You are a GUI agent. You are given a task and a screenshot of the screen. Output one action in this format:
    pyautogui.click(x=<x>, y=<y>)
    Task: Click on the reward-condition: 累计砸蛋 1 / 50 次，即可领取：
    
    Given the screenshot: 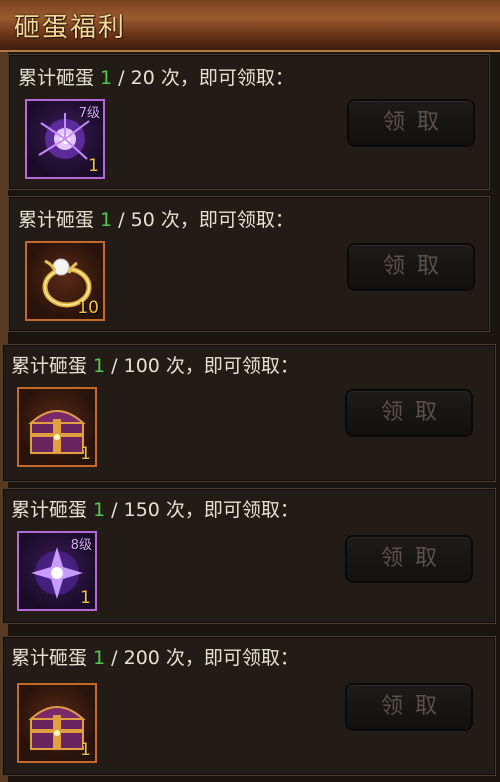 What is the action you would take?
    pyautogui.click(x=156, y=220)
    